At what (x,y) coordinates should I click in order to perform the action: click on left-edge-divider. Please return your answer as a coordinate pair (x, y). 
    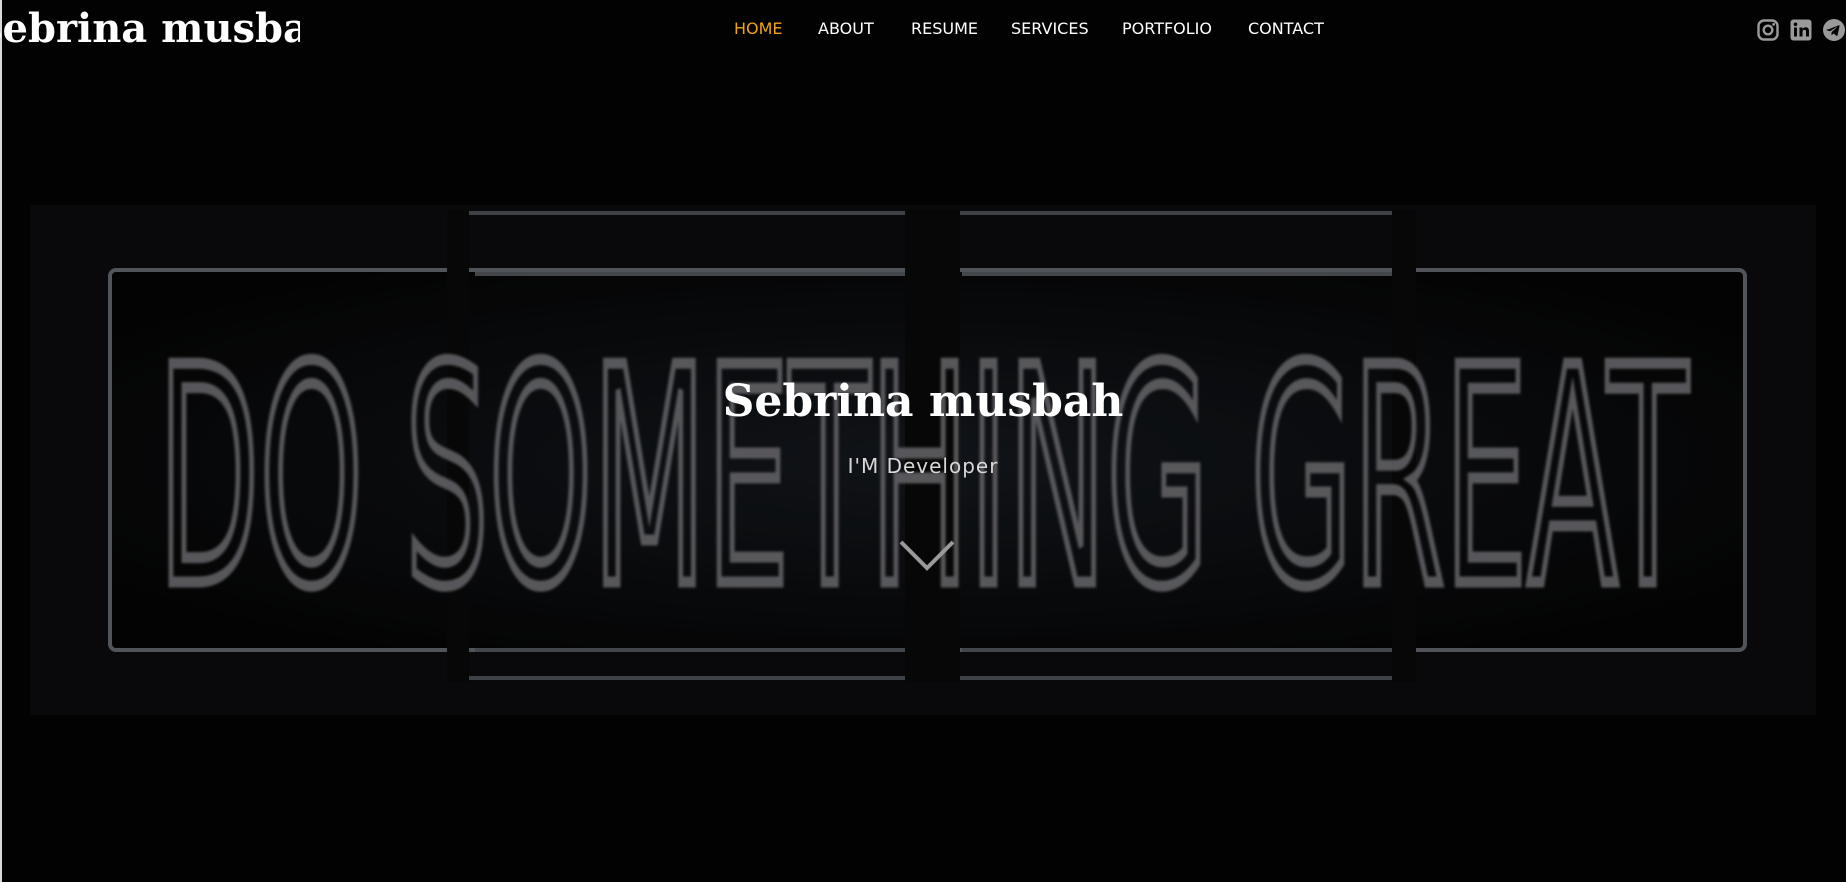
    Looking at the image, I should click on (1, 441).